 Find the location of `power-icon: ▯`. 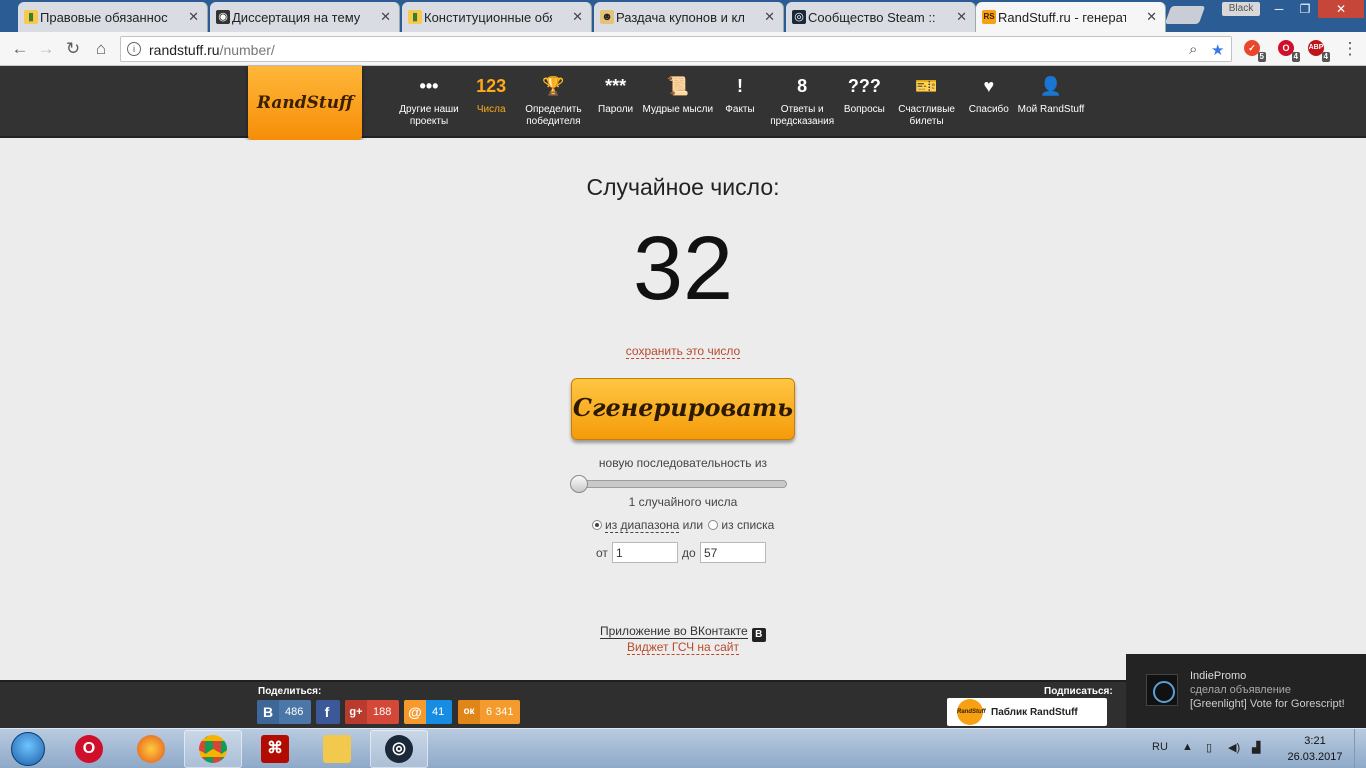

power-icon: ▯ is located at coordinates (1209, 747).